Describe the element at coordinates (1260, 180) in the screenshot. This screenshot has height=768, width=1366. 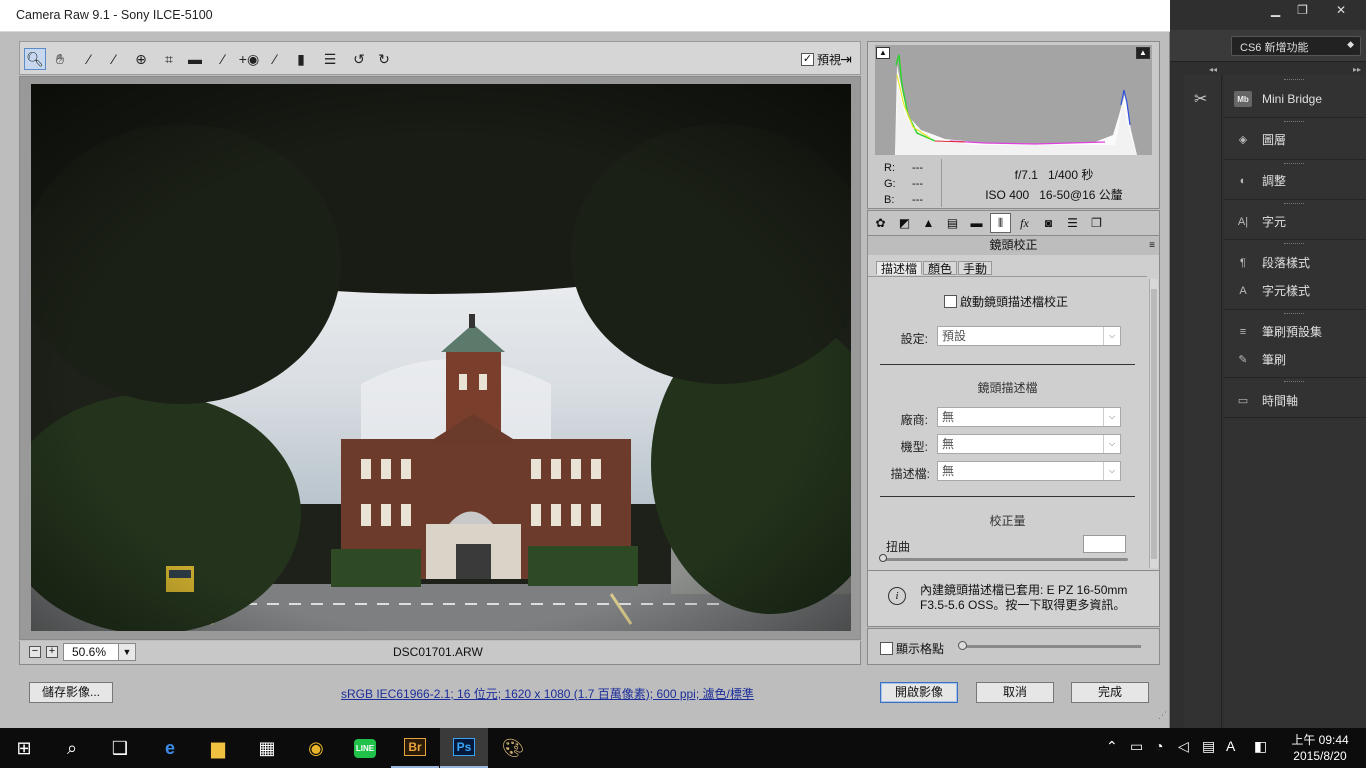
I see `panel-adjustments: ◐ 調整` at that location.